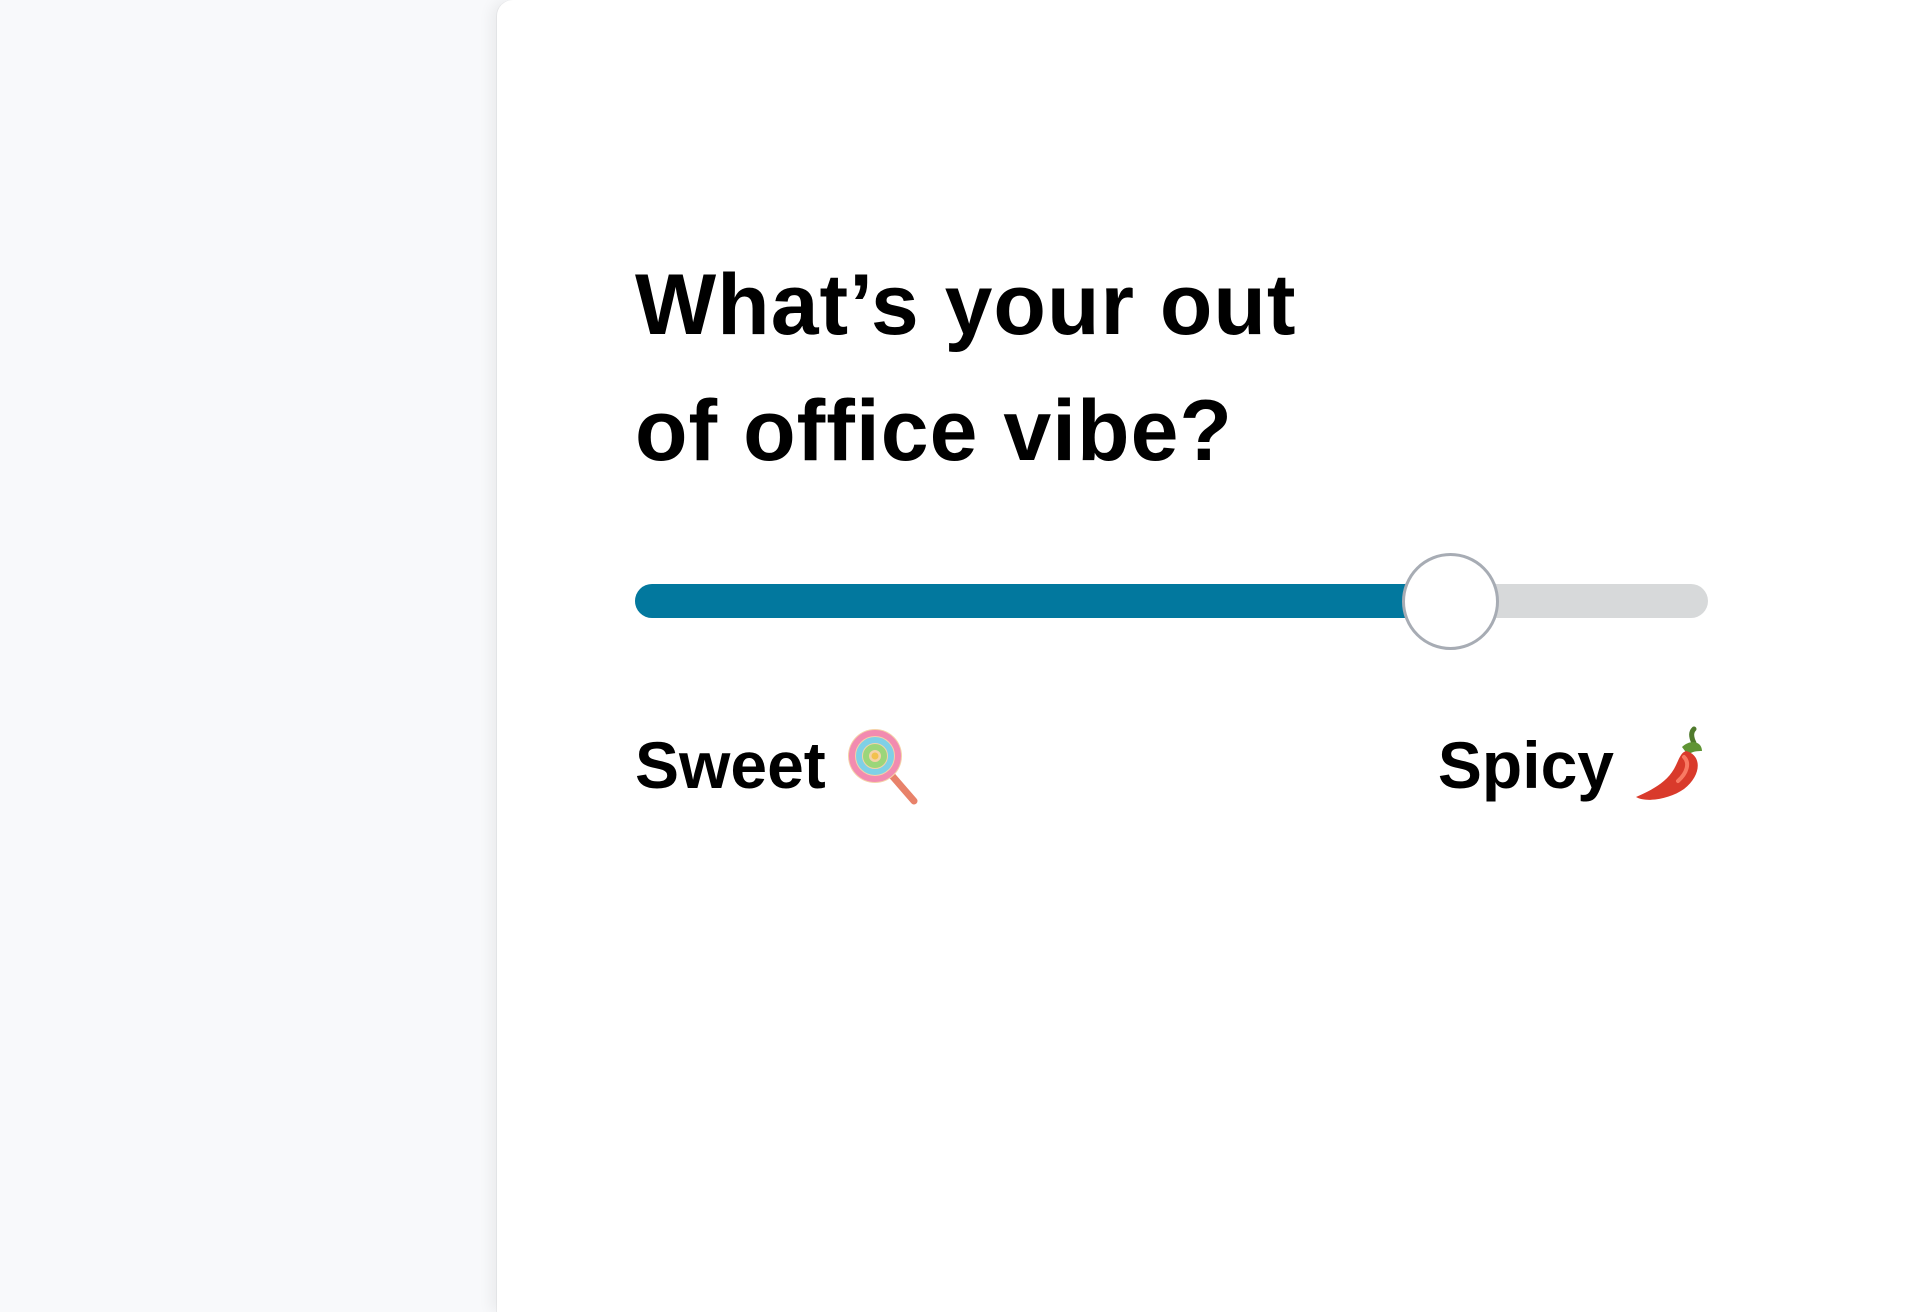 The width and height of the screenshot is (1920, 1312). I want to click on sweet-label: Sweet, so click(777, 765).